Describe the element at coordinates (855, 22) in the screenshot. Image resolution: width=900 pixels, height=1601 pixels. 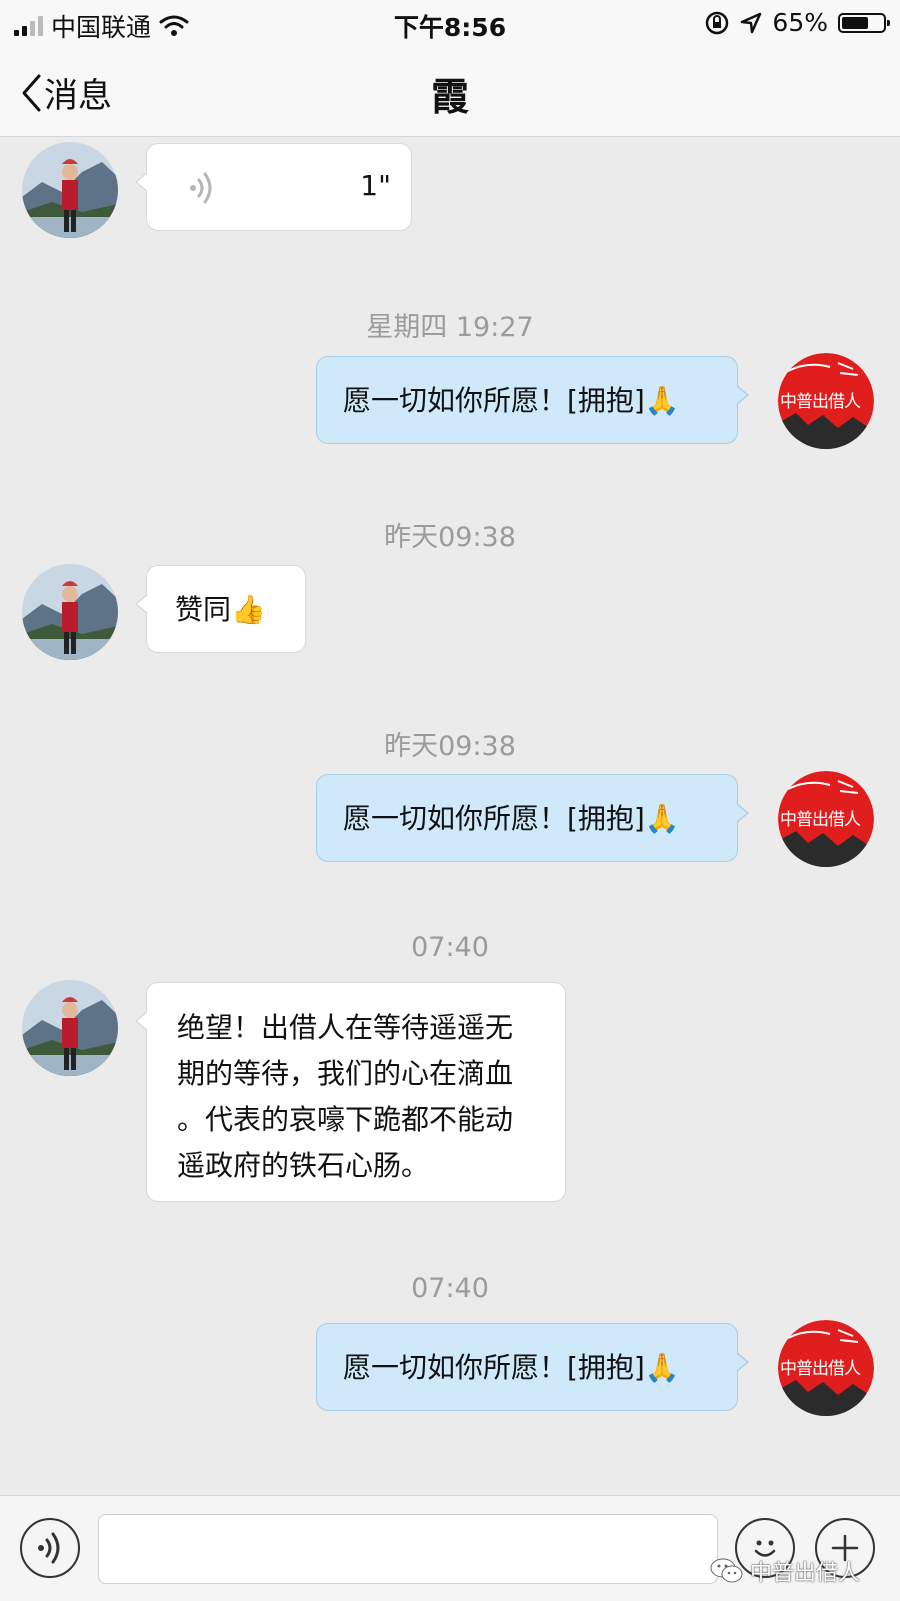
I see `battery-level` at that location.